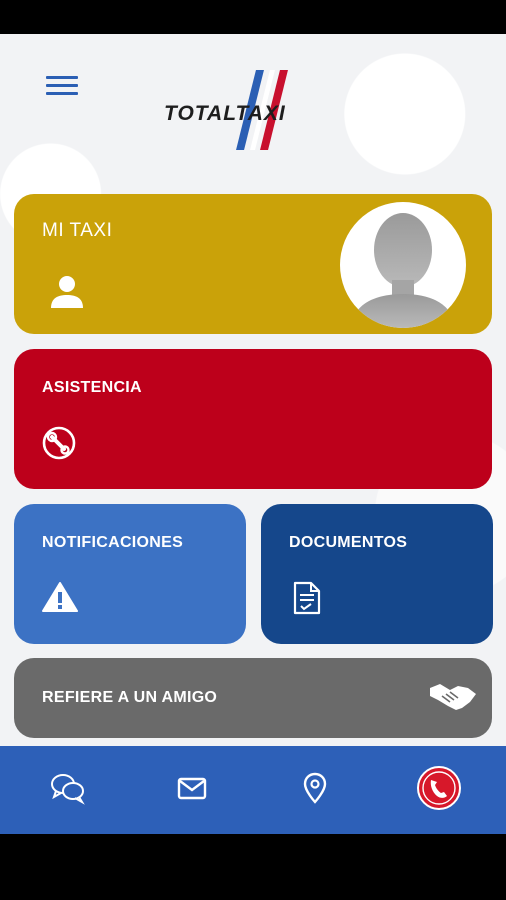 The height and width of the screenshot is (900, 506). What do you see at coordinates (130, 574) in the screenshot?
I see `notificaciones-card: NOTIFICACIONES` at bounding box center [130, 574].